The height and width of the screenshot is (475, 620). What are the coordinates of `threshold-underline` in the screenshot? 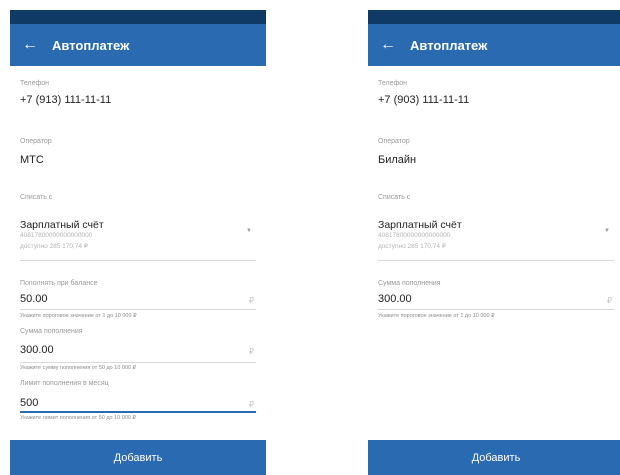 It's located at (138, 309).